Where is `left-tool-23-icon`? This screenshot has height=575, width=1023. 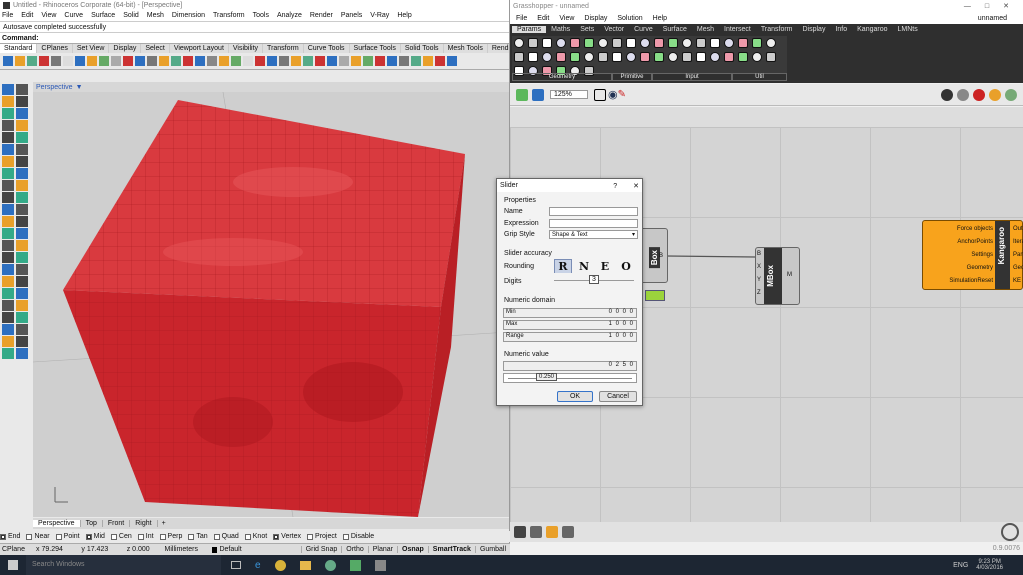 left-tool-23-icon is located at coordinates (8, 221).